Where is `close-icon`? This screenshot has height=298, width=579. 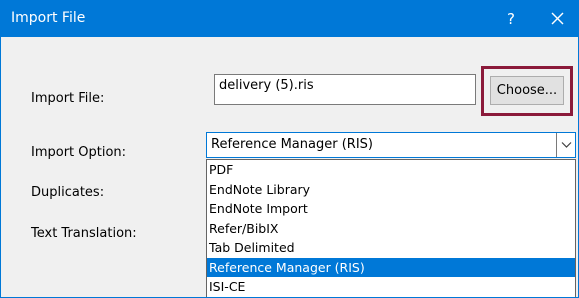 close-icon is located at coordinates (557, 18).